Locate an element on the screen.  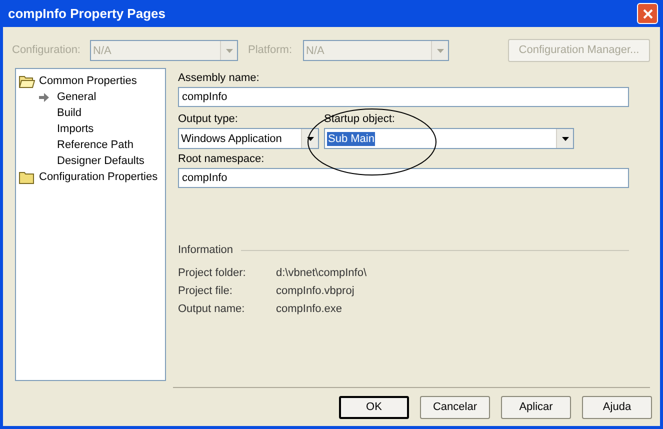
dialog-button: Aplicar is located at coordinates (536, 407).